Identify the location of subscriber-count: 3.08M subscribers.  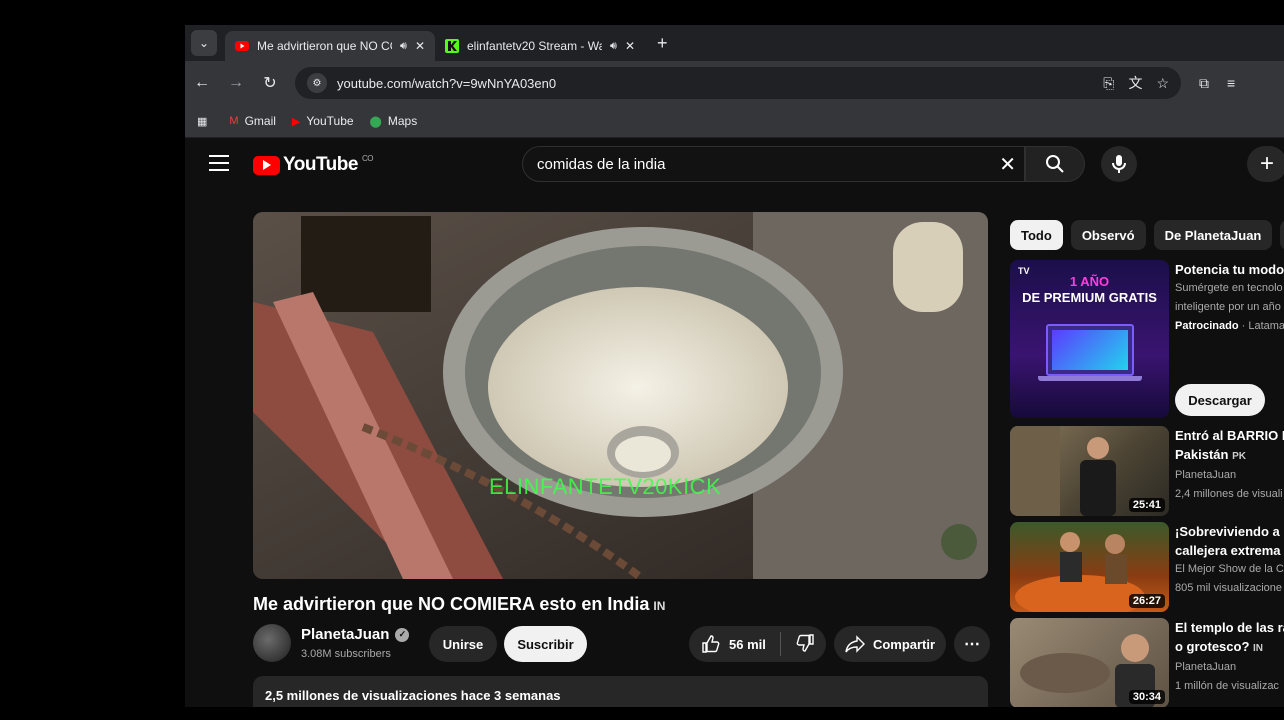
(346, 654).